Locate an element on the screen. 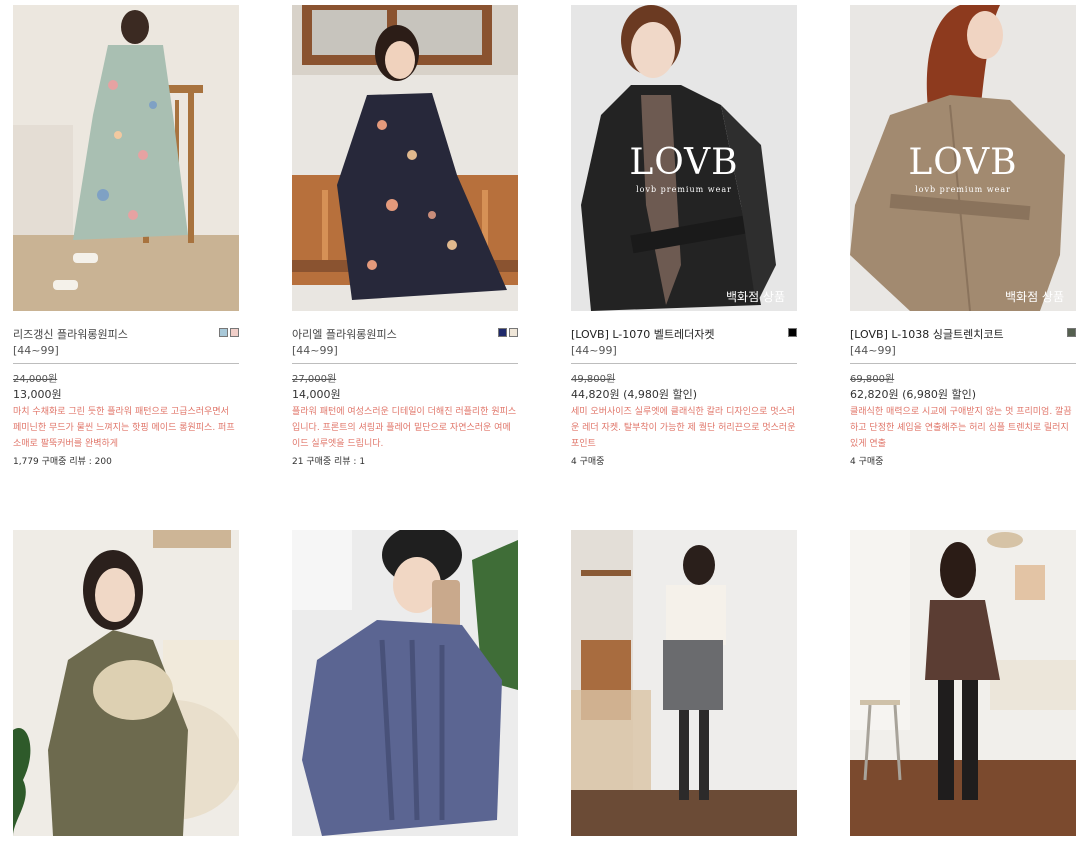 The height and width of the screenshot is (844, 1084). product-name: 아리엘 플라워롱원피스 is located at coordinates (405, 334).